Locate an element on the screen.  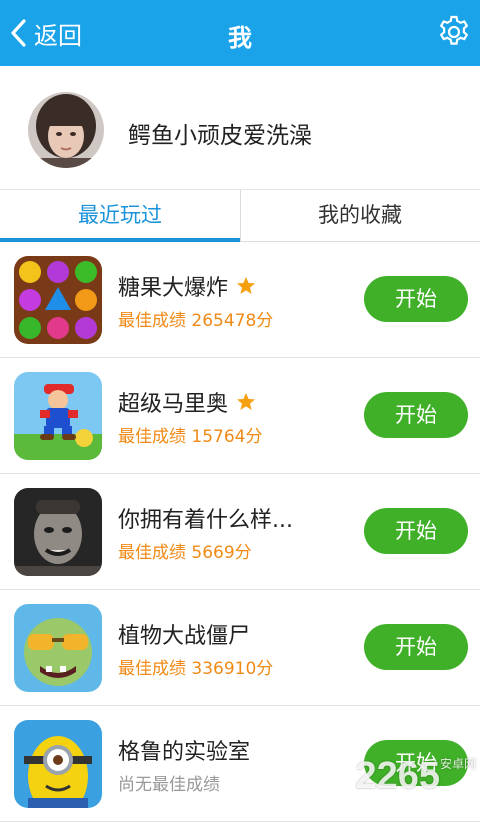
site-watermark: 2265安卓网 is located at coordinates (415, 776).